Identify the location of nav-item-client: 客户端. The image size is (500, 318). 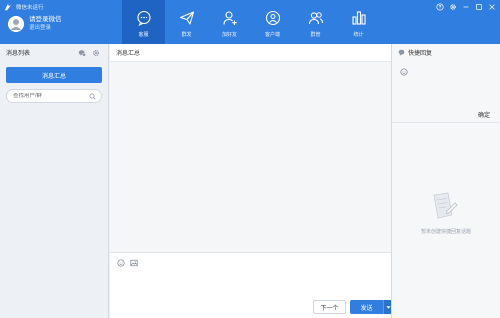
(272, 22).